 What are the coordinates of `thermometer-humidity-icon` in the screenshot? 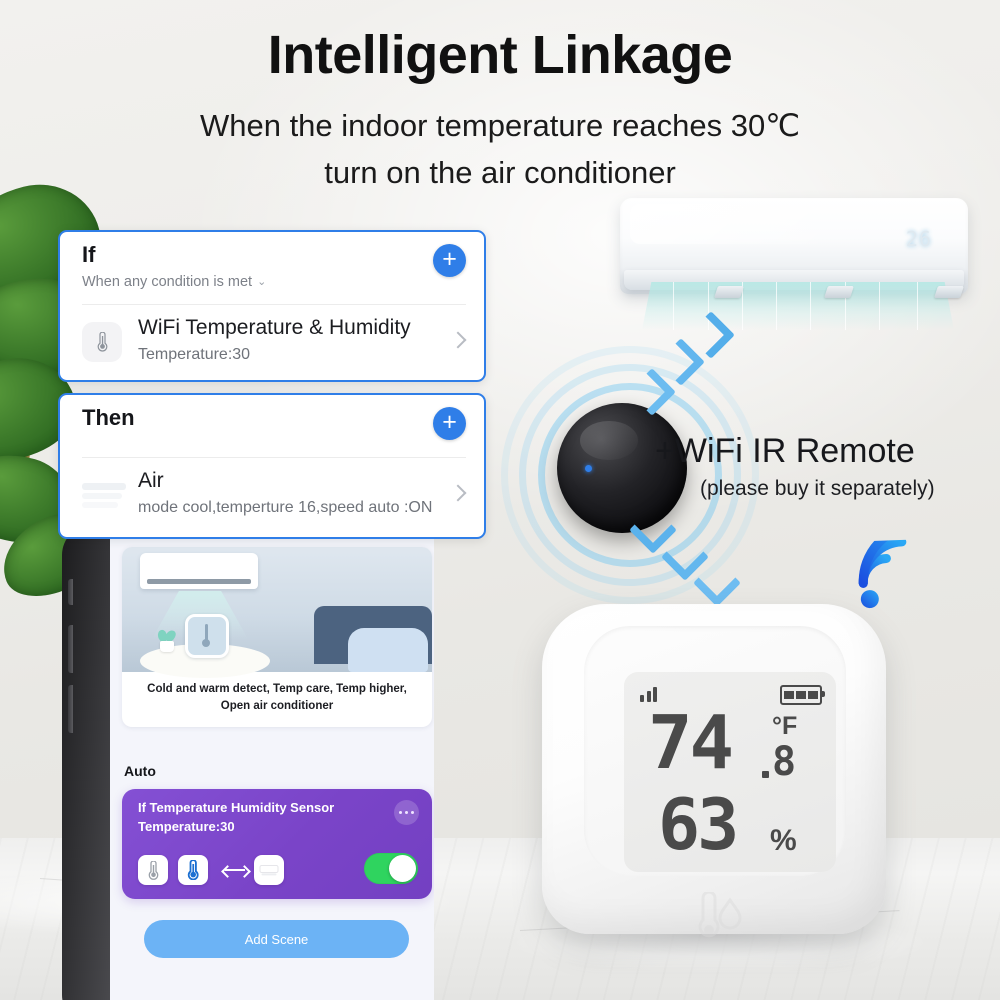 It's located at (714, 917).